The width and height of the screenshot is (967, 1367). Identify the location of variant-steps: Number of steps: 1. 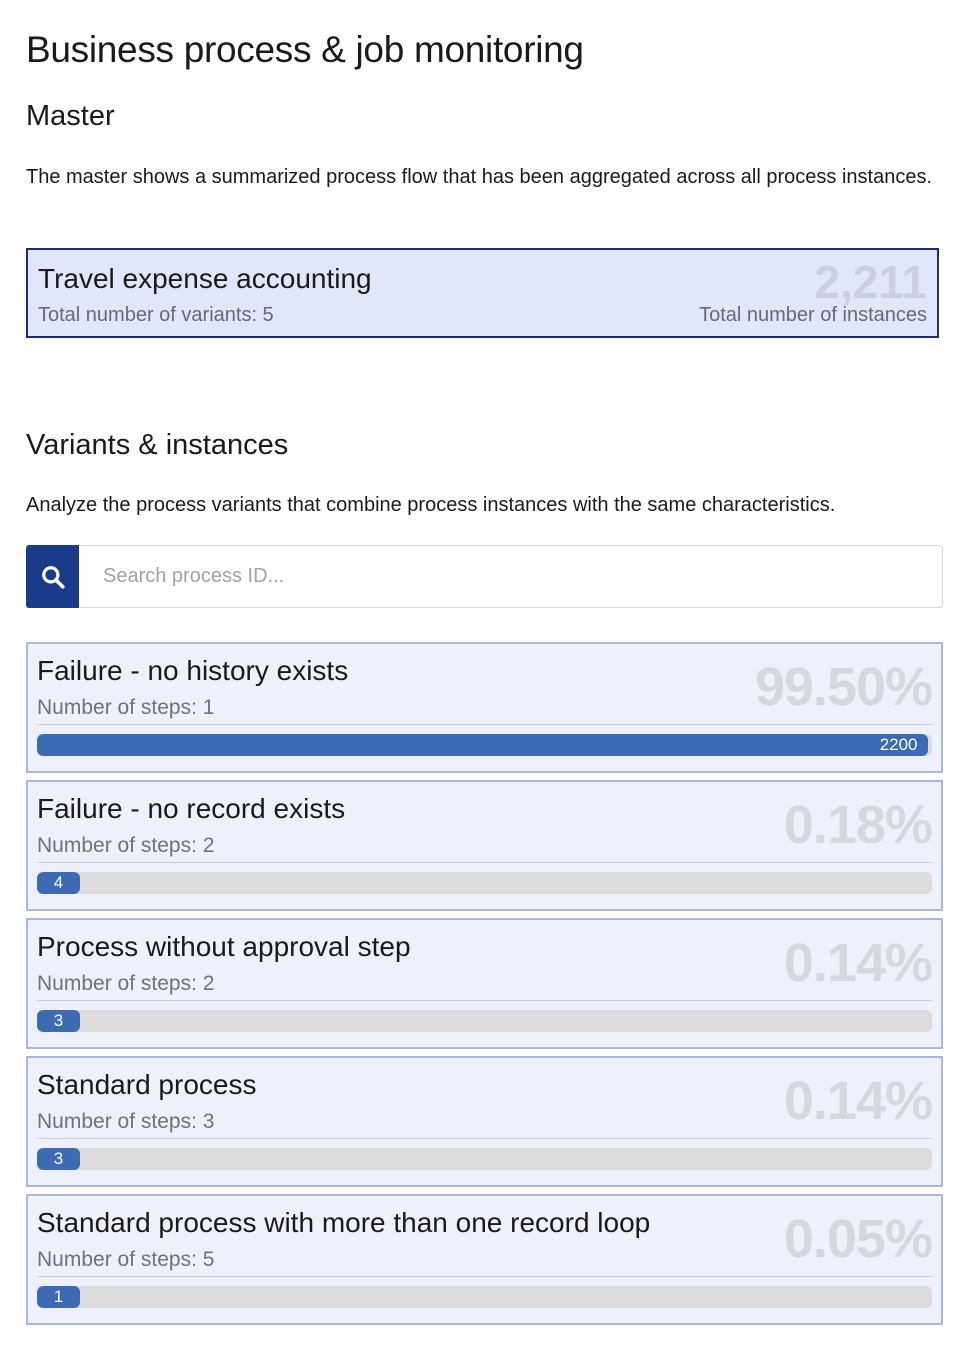
(126, 707).